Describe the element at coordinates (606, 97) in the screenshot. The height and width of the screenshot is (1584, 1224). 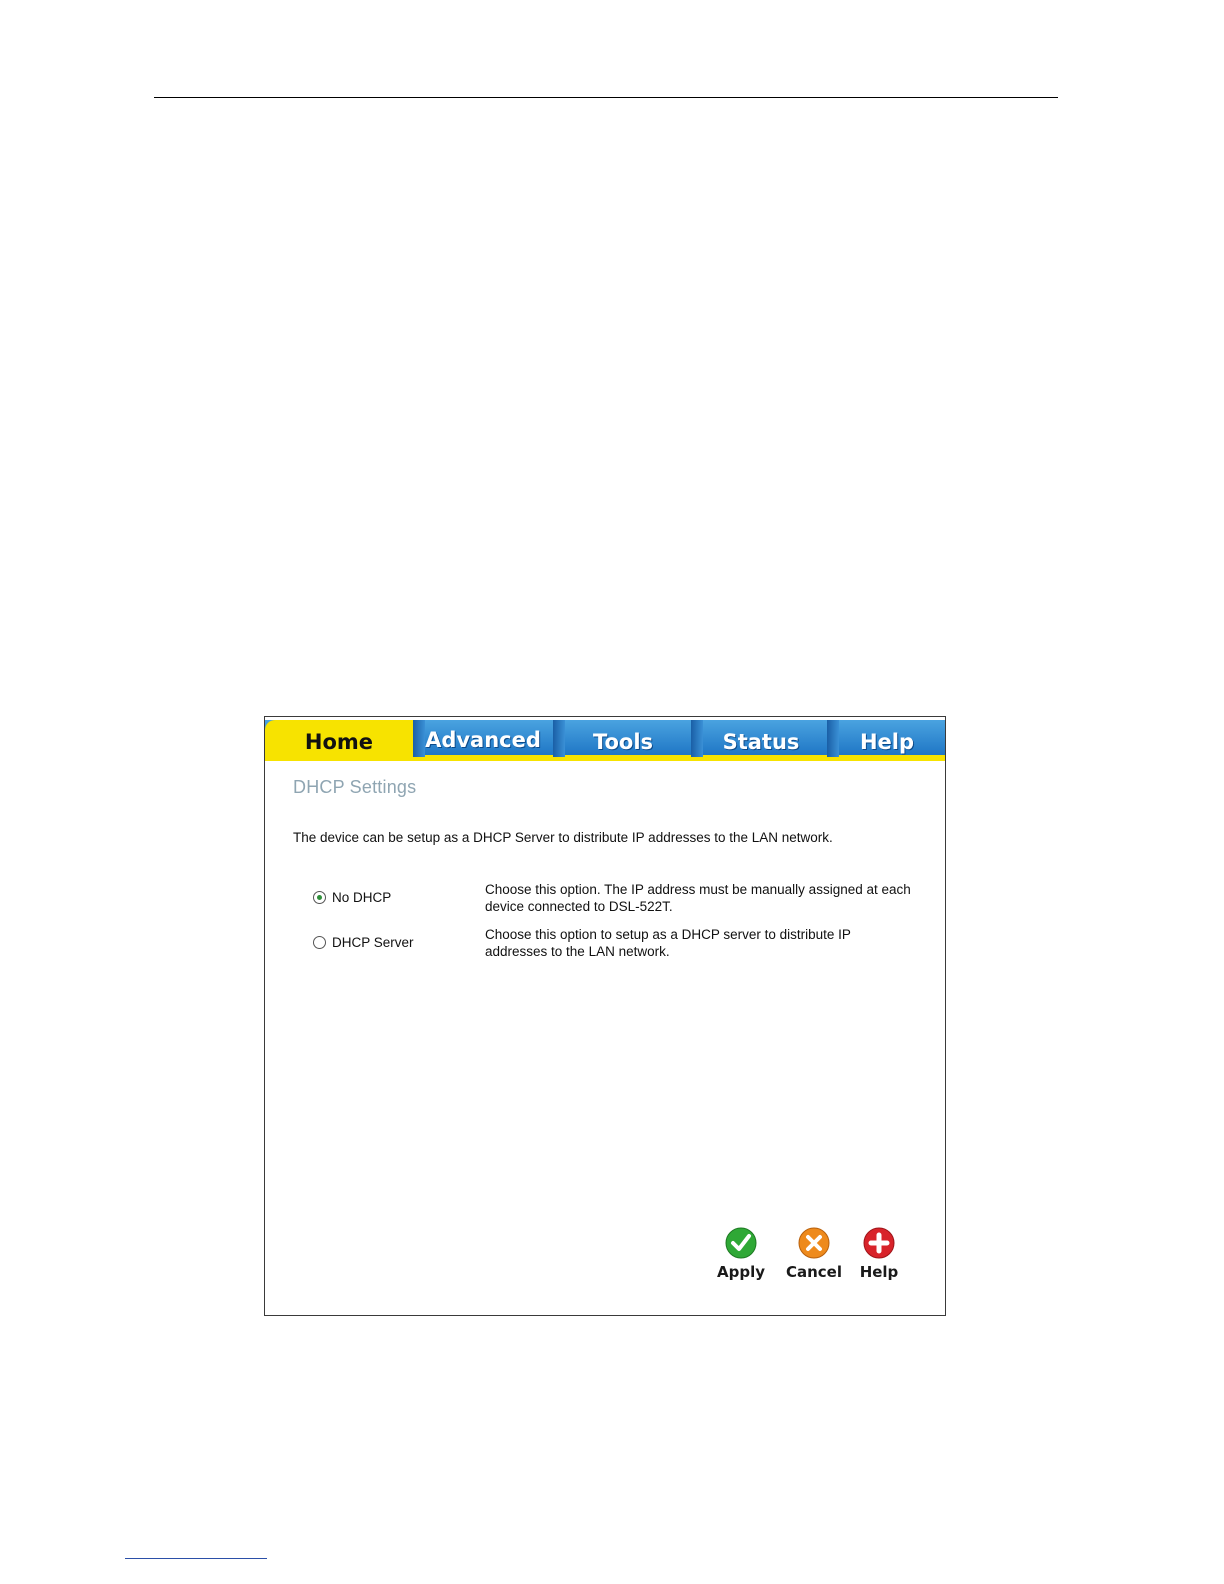
I see `page-header-rule` at that location.